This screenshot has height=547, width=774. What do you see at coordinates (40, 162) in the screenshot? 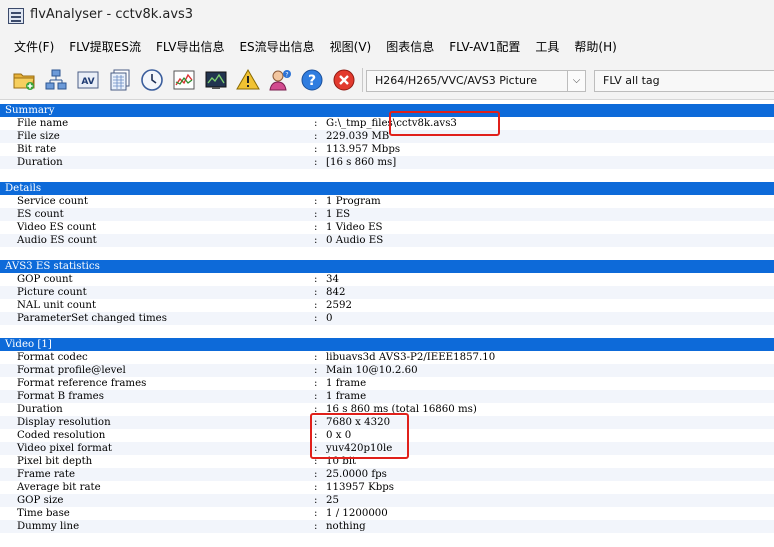
I see `row-key: Duration` at bounding box center [40, 162].